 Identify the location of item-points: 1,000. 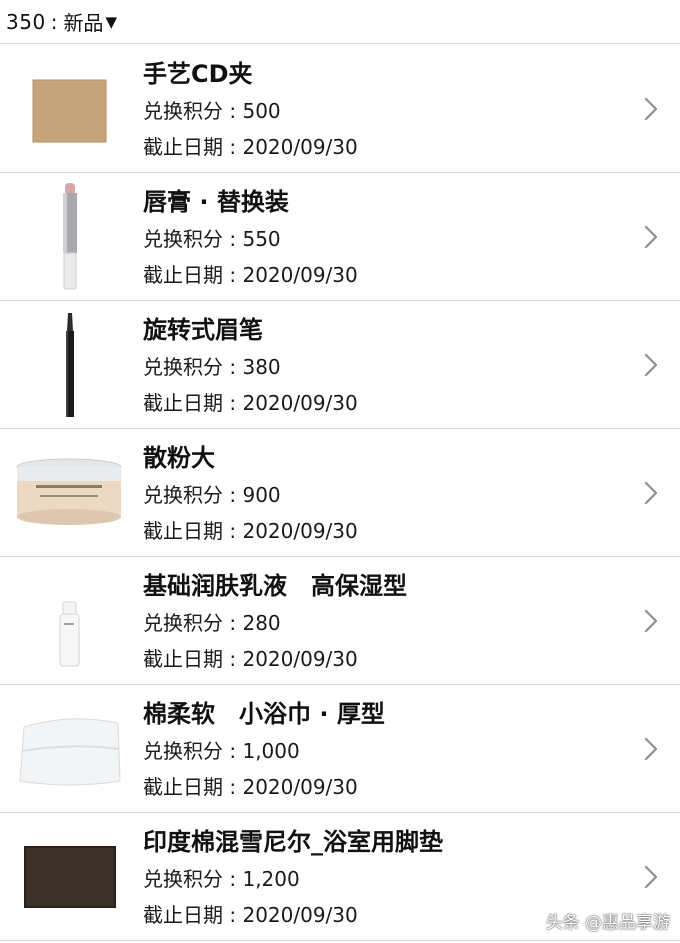
(271, 751).